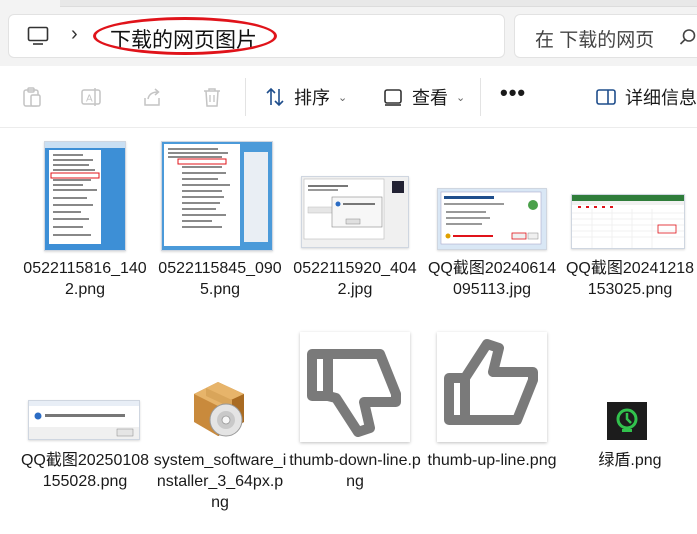  Describe the element at coordinates (275, 97) in the screenshot. I see `sort-icon` at that location.